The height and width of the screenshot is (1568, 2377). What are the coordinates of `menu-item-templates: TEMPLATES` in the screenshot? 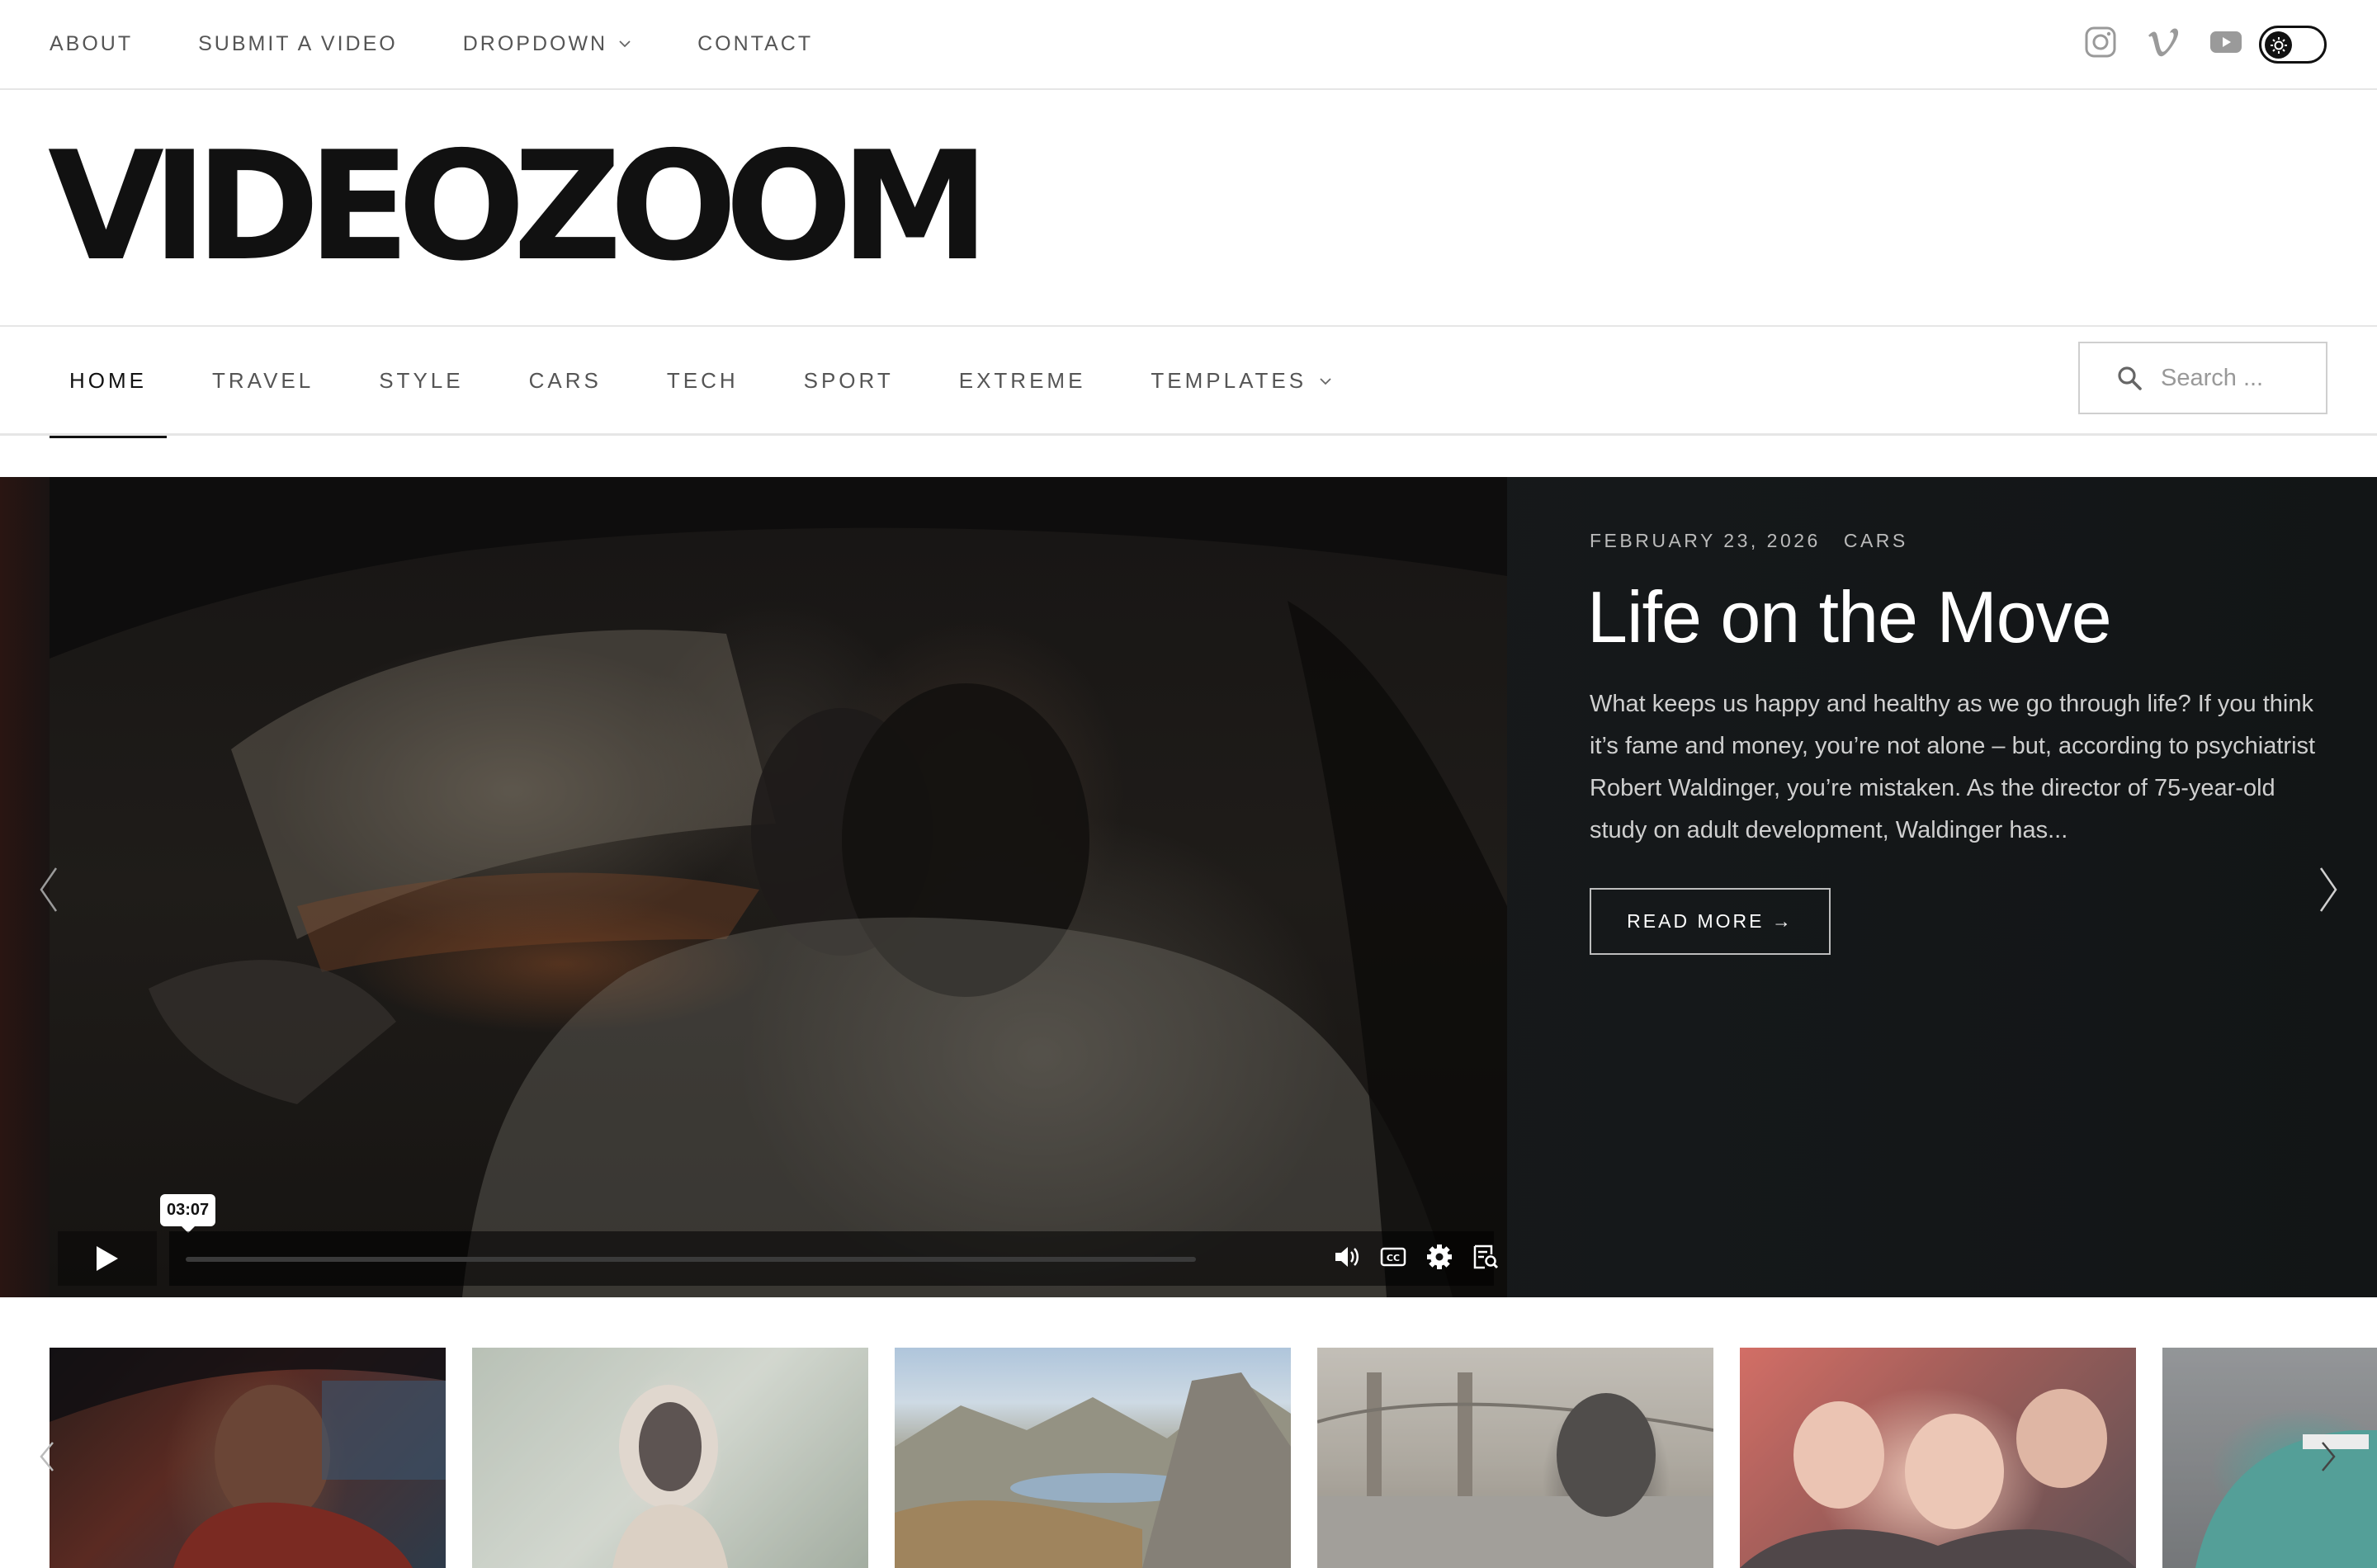 It's located at (1242, 381).